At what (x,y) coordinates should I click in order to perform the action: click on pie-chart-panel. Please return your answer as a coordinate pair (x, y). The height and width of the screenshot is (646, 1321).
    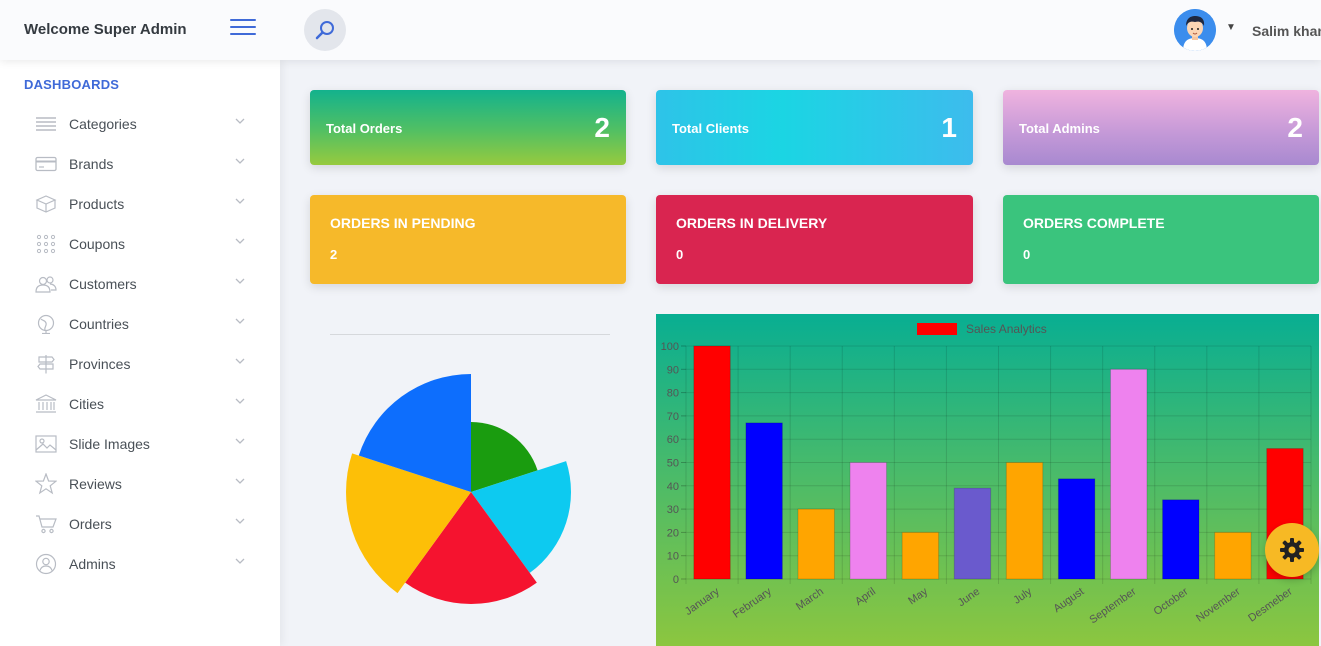
    Looking at the image, I should click on (468, 480).